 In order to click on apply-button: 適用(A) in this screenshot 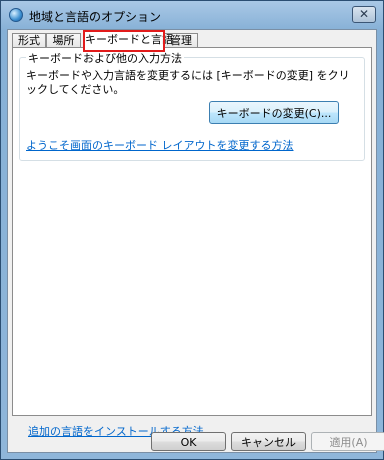, I will do `click(347, 441)`.